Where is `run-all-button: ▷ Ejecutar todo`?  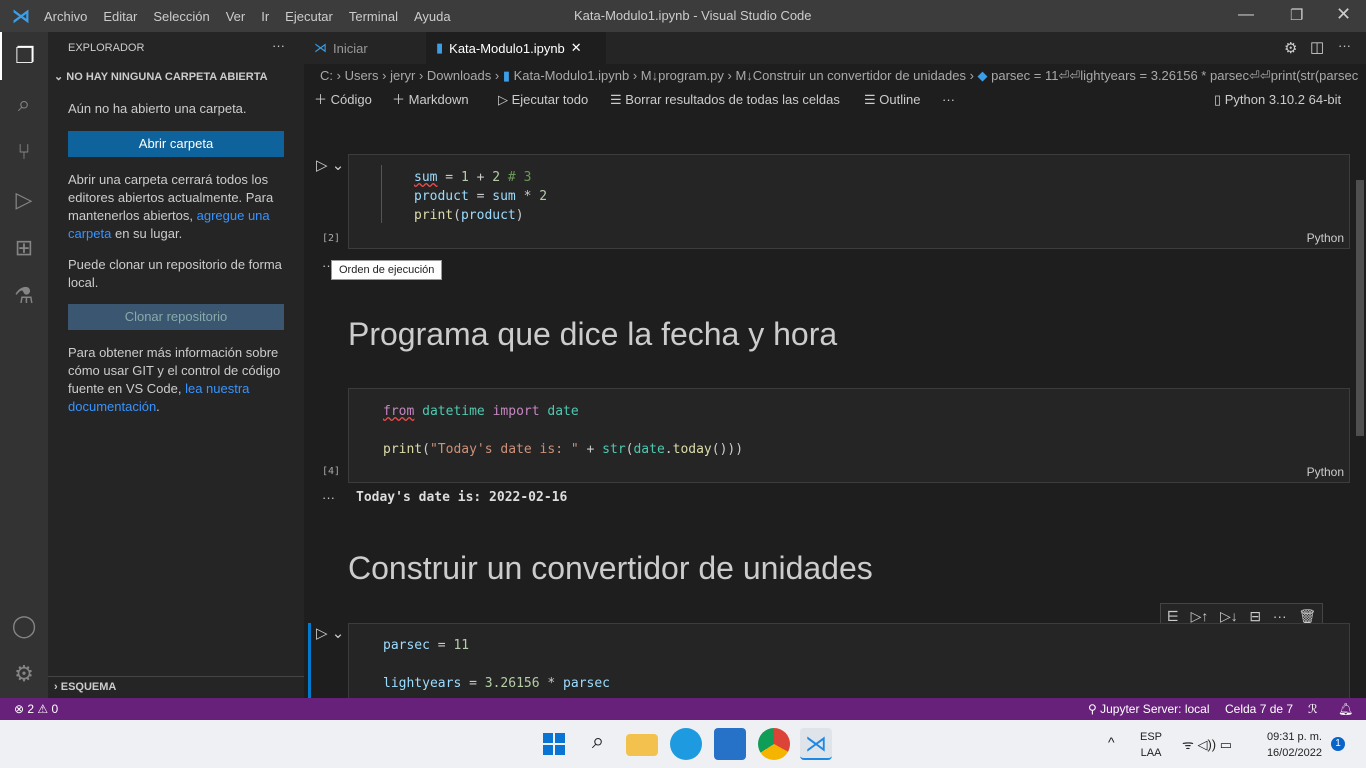
run-all-button: ▷ Ejecutar todo is located at coordinates (543, 100).